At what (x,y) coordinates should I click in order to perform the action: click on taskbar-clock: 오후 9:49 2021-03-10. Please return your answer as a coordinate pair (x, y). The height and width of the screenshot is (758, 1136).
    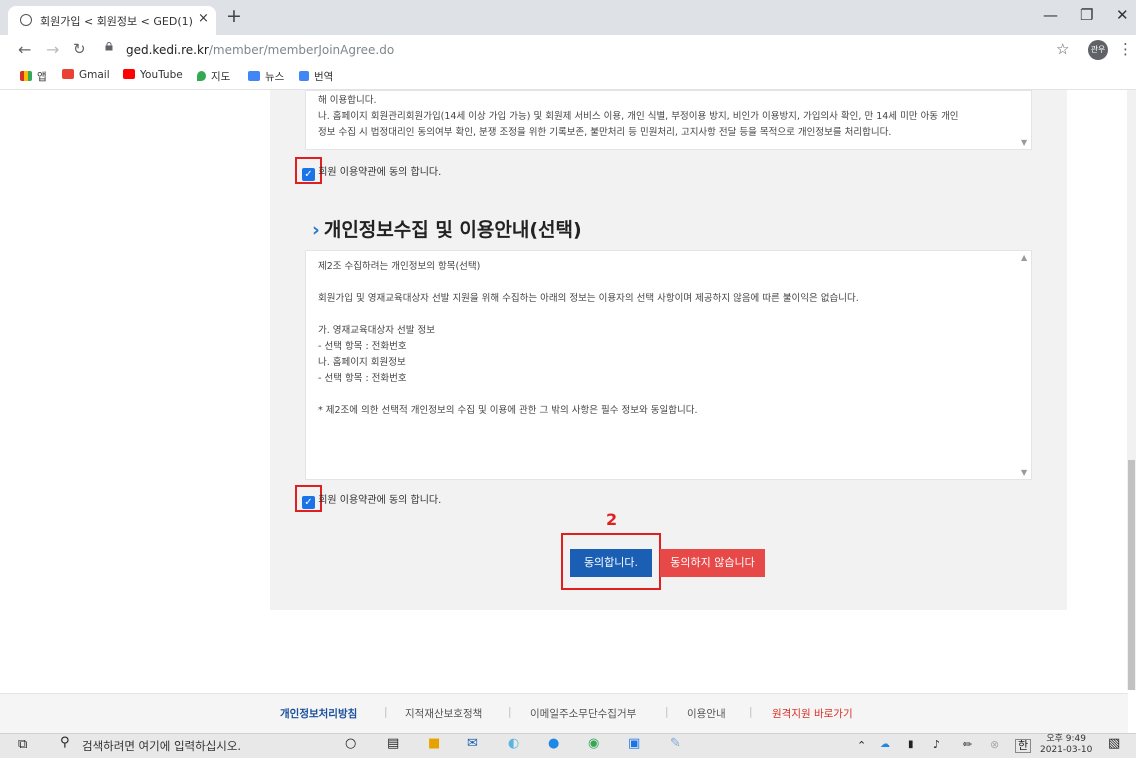
    Looking at the image, I should click on (1066, 745).